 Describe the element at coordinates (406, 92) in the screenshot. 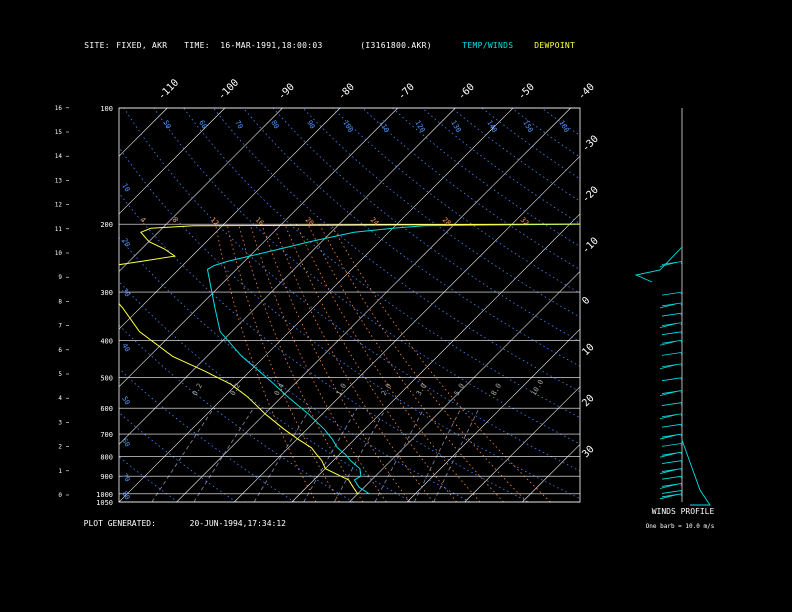

I see `top-temperature-label: -70` at that location.